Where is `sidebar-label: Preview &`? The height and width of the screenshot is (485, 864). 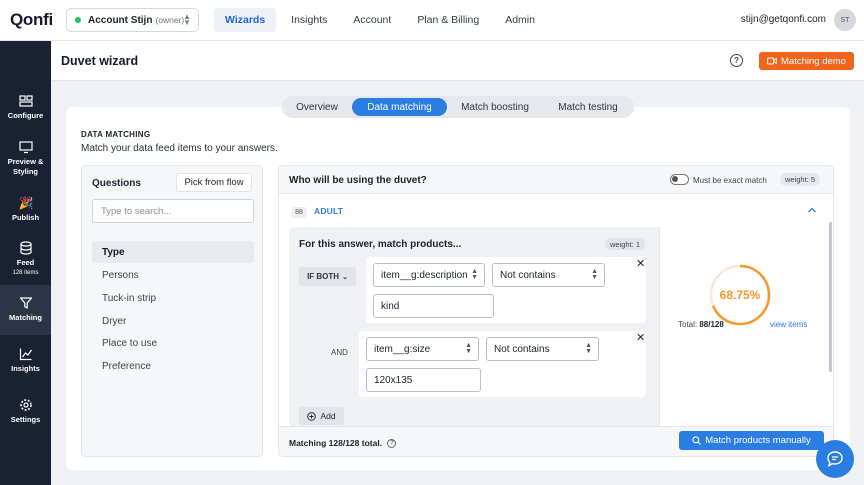
sidebar-label: Preview & is located at coordinates (25, 161).